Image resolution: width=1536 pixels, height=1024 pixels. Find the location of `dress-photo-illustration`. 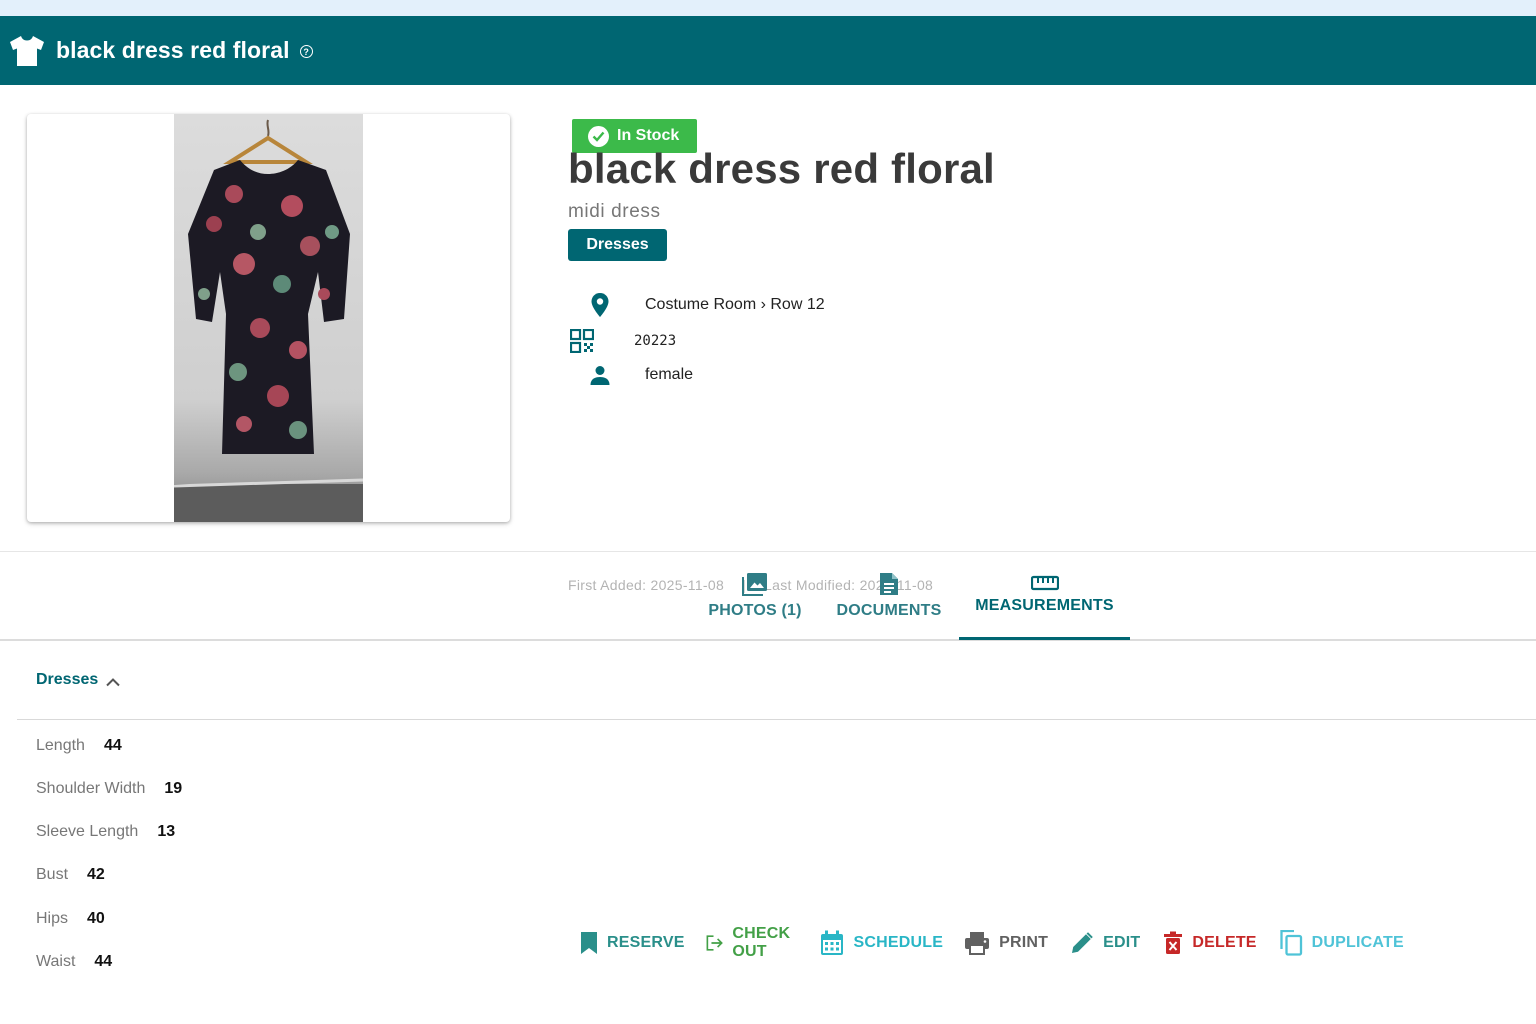

dress-photo-illustration is located at coordinates (268, 320).